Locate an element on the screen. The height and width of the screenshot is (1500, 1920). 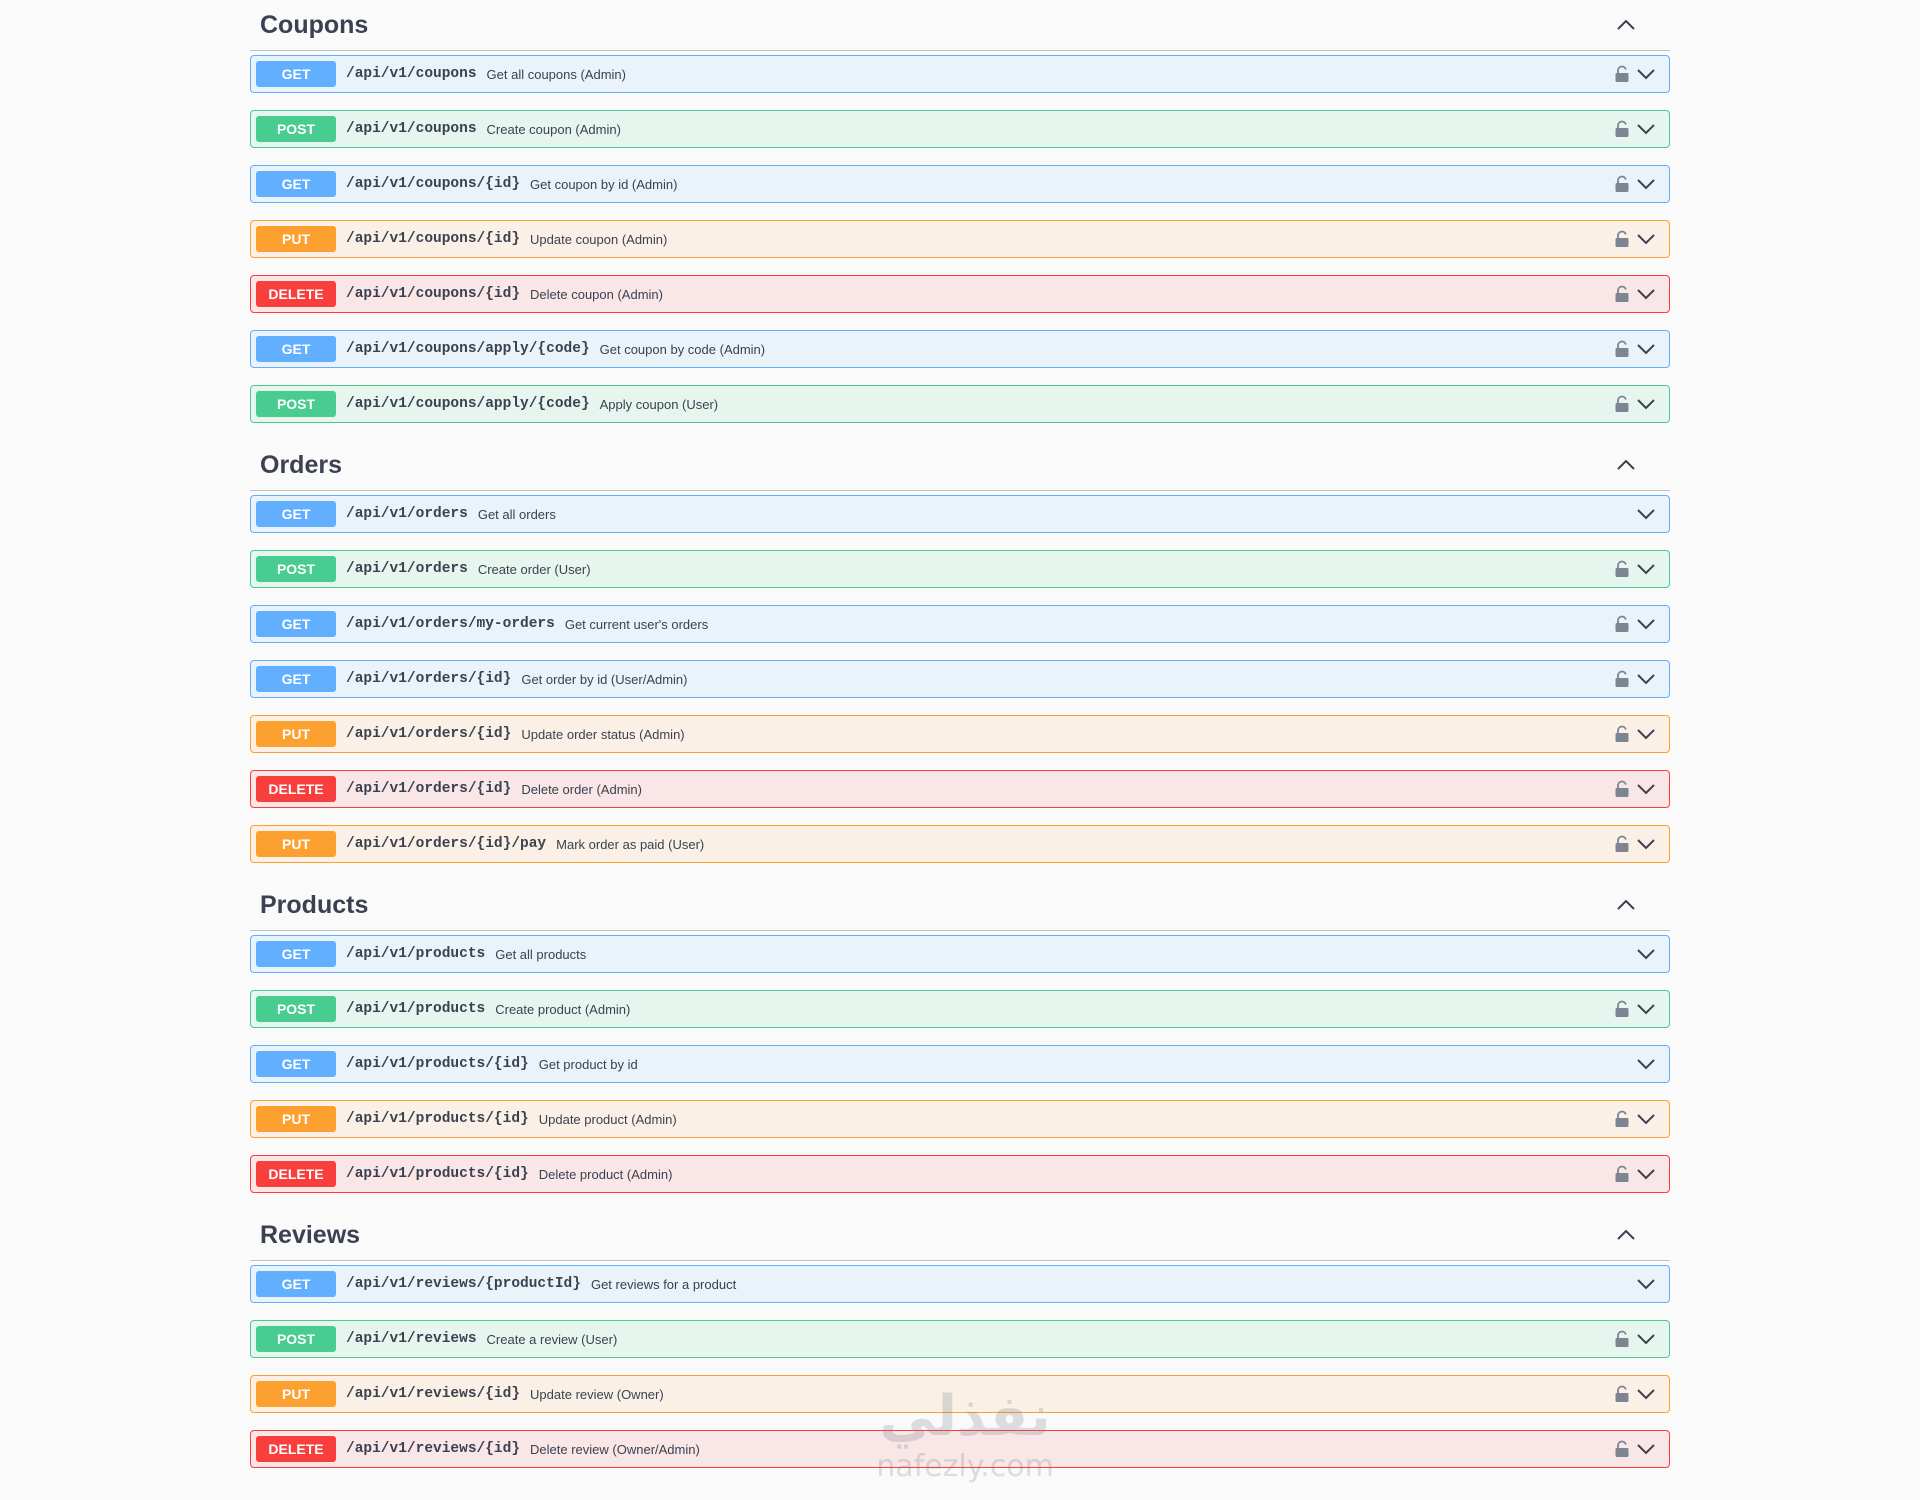
tag-header-reviews: Reviews is located at coordinates (960, 1235).